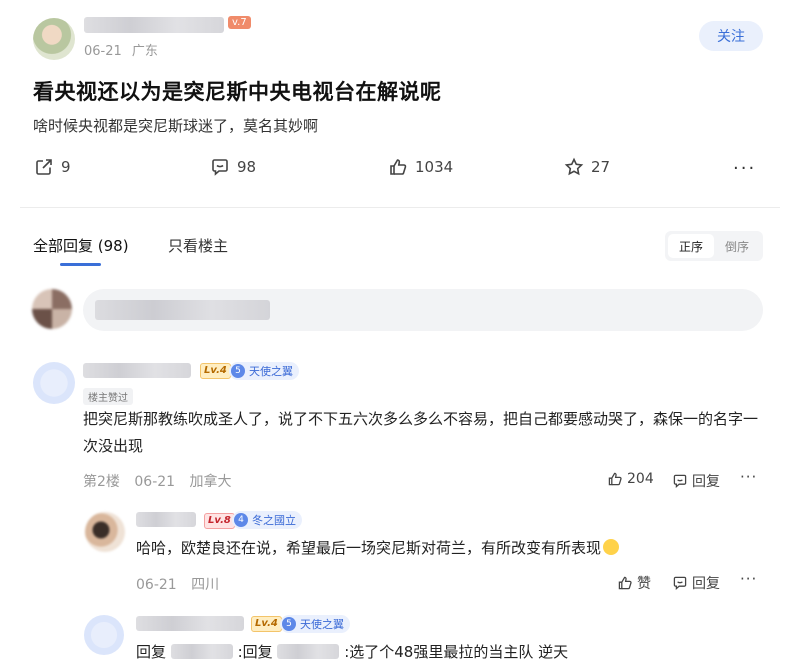 This screenshot has height=669, width=800. What do you see at coordinates (80, 264) in the screenshot?
I see `active-tab-indicator` at bounding box center [80, 264].